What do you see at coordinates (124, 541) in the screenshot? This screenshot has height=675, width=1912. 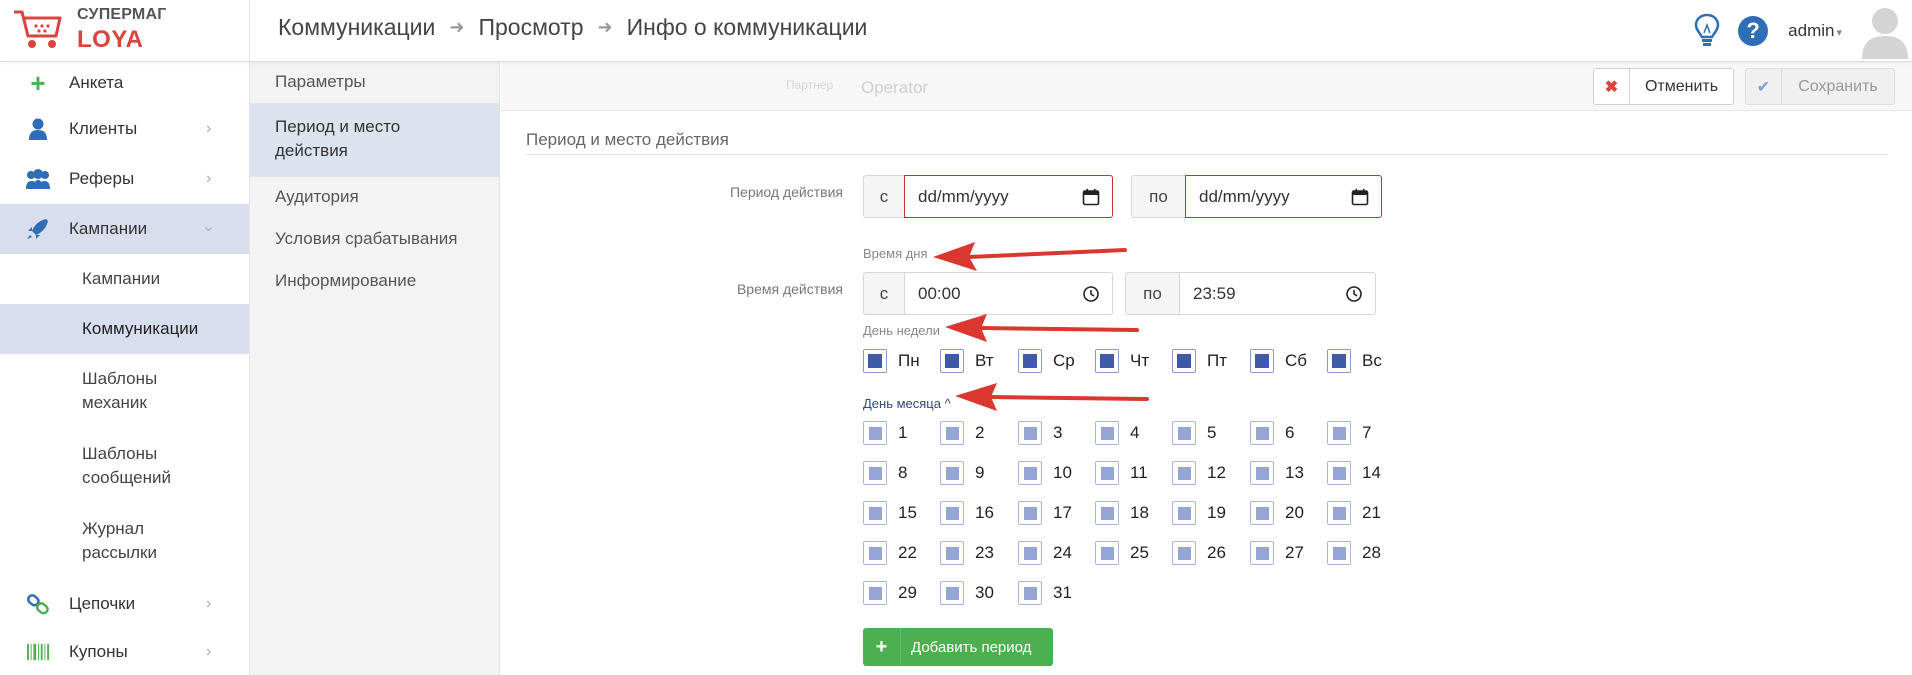 I see `sidebar-subitem-mailing-log: Журнал рассылки` at bounding box center [124, 541].